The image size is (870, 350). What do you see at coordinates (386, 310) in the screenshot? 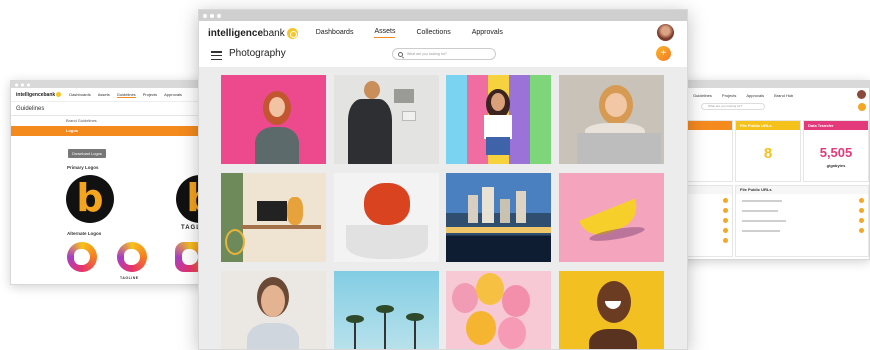
I see `photo-palm-trees` at bounding box center [386, 310].